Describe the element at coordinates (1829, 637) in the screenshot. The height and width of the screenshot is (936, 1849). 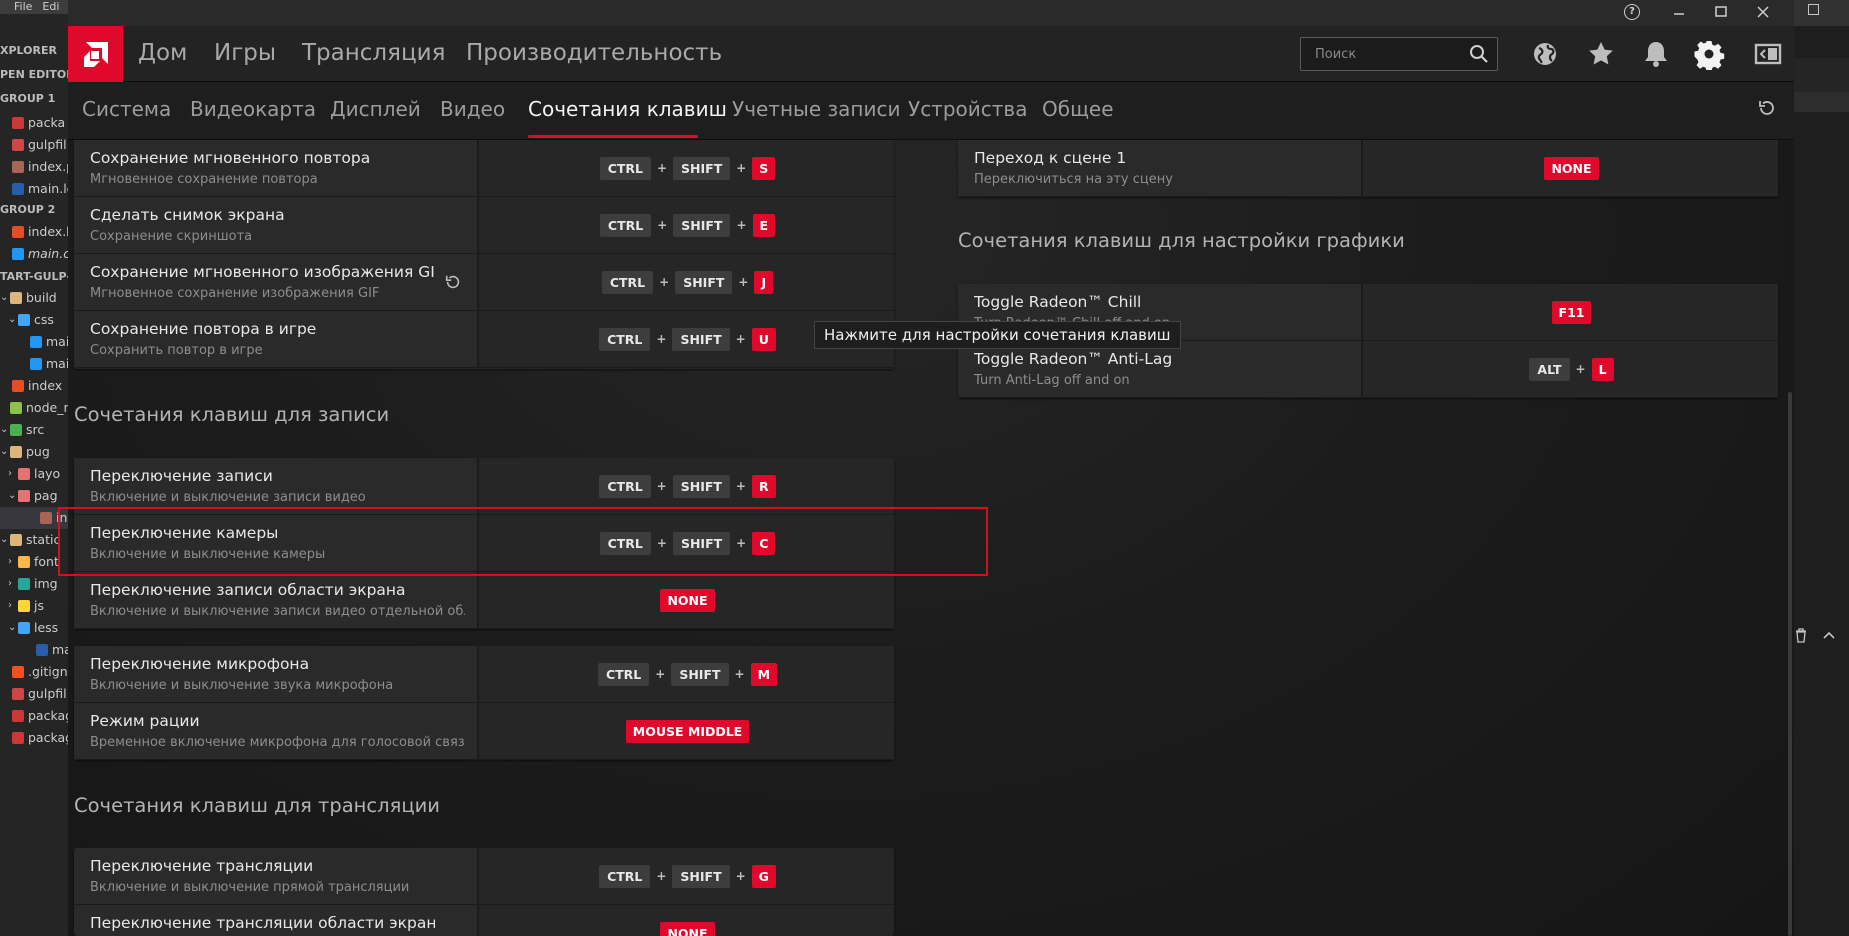
I see `chevron-up-icon` at that location.